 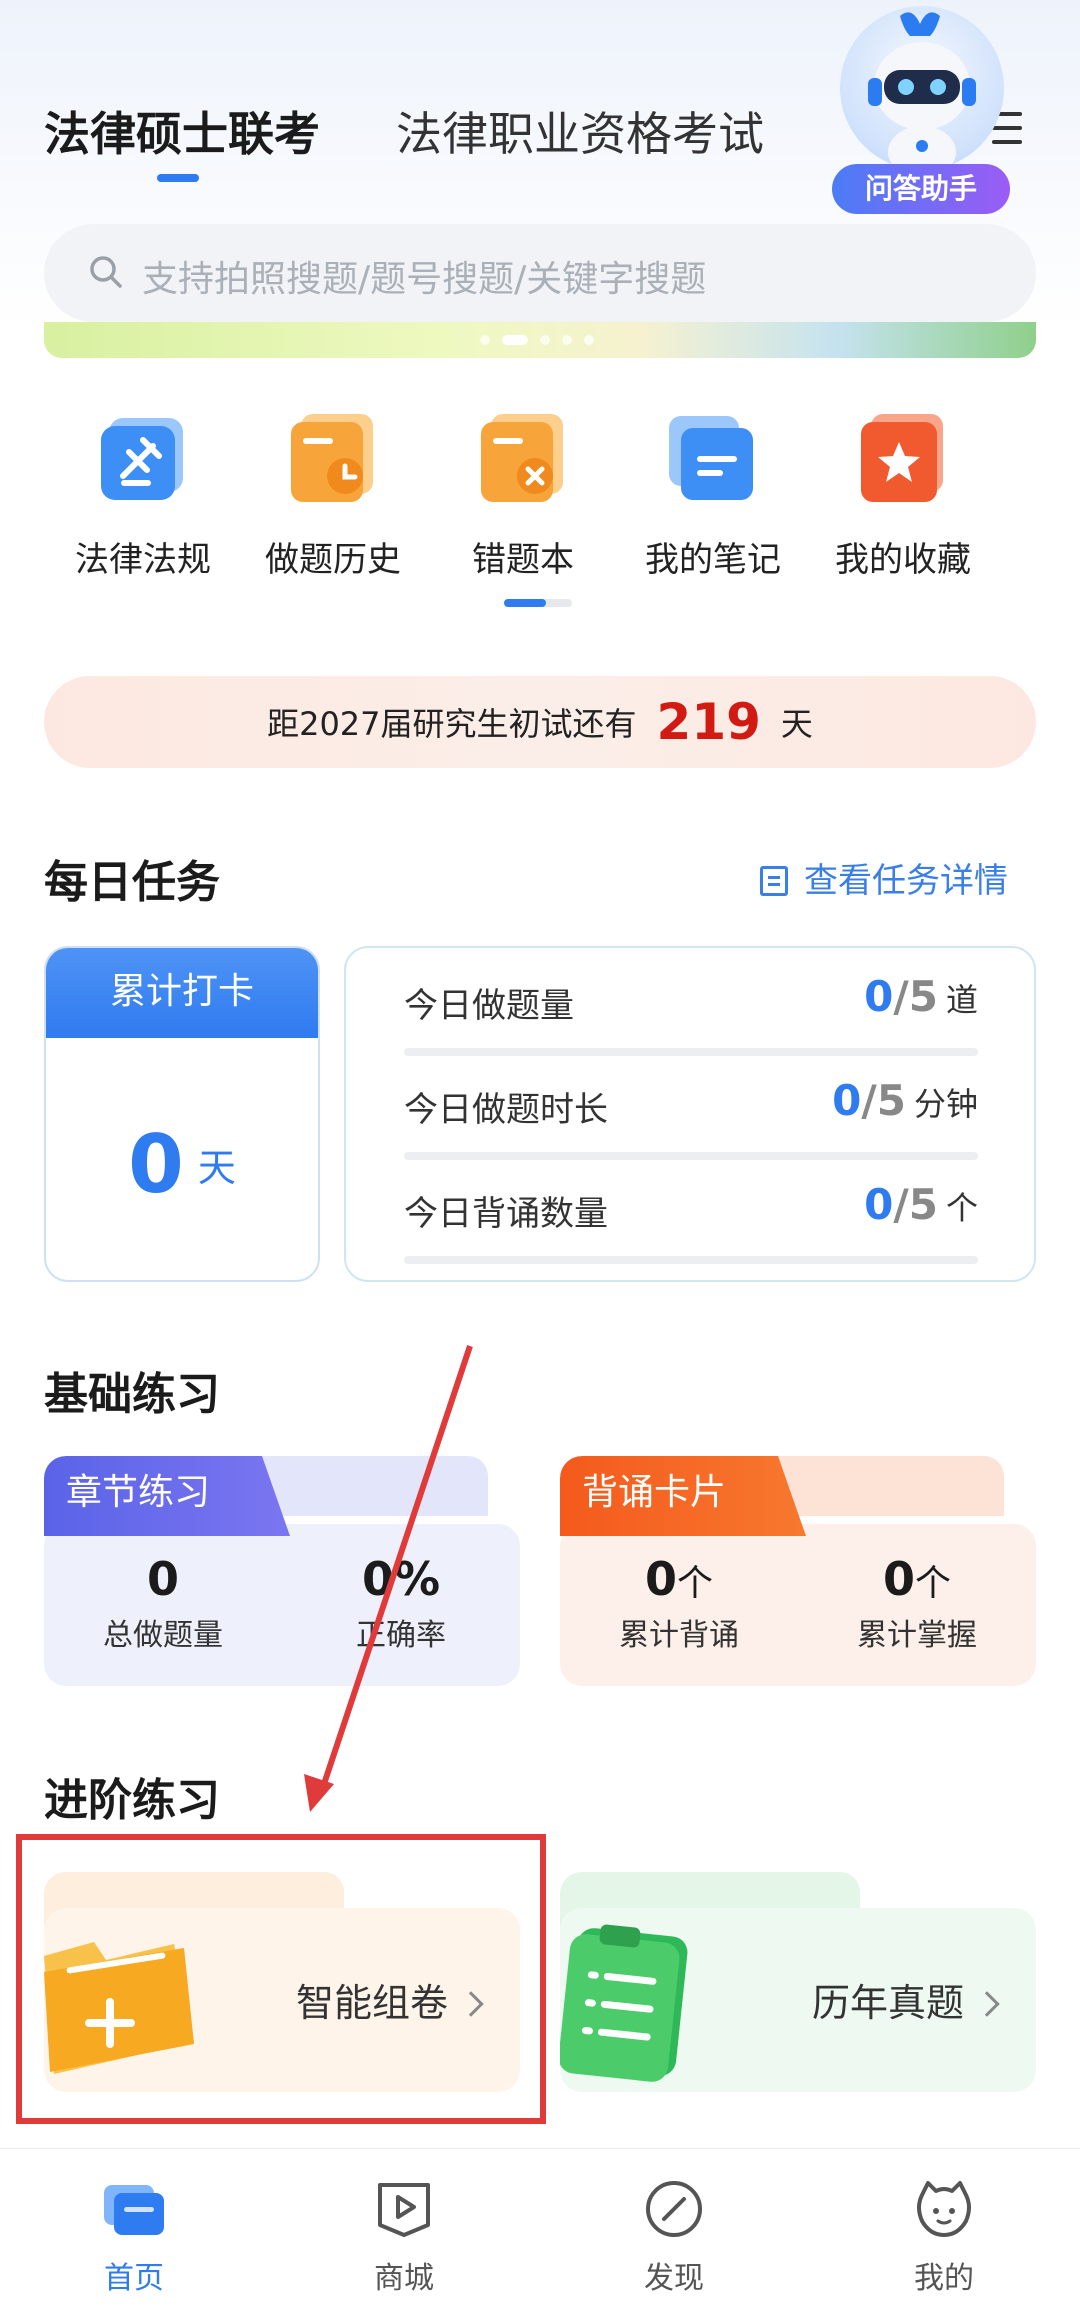 I want to click on nav-mall: 商城, so click(x=404, y=2223).